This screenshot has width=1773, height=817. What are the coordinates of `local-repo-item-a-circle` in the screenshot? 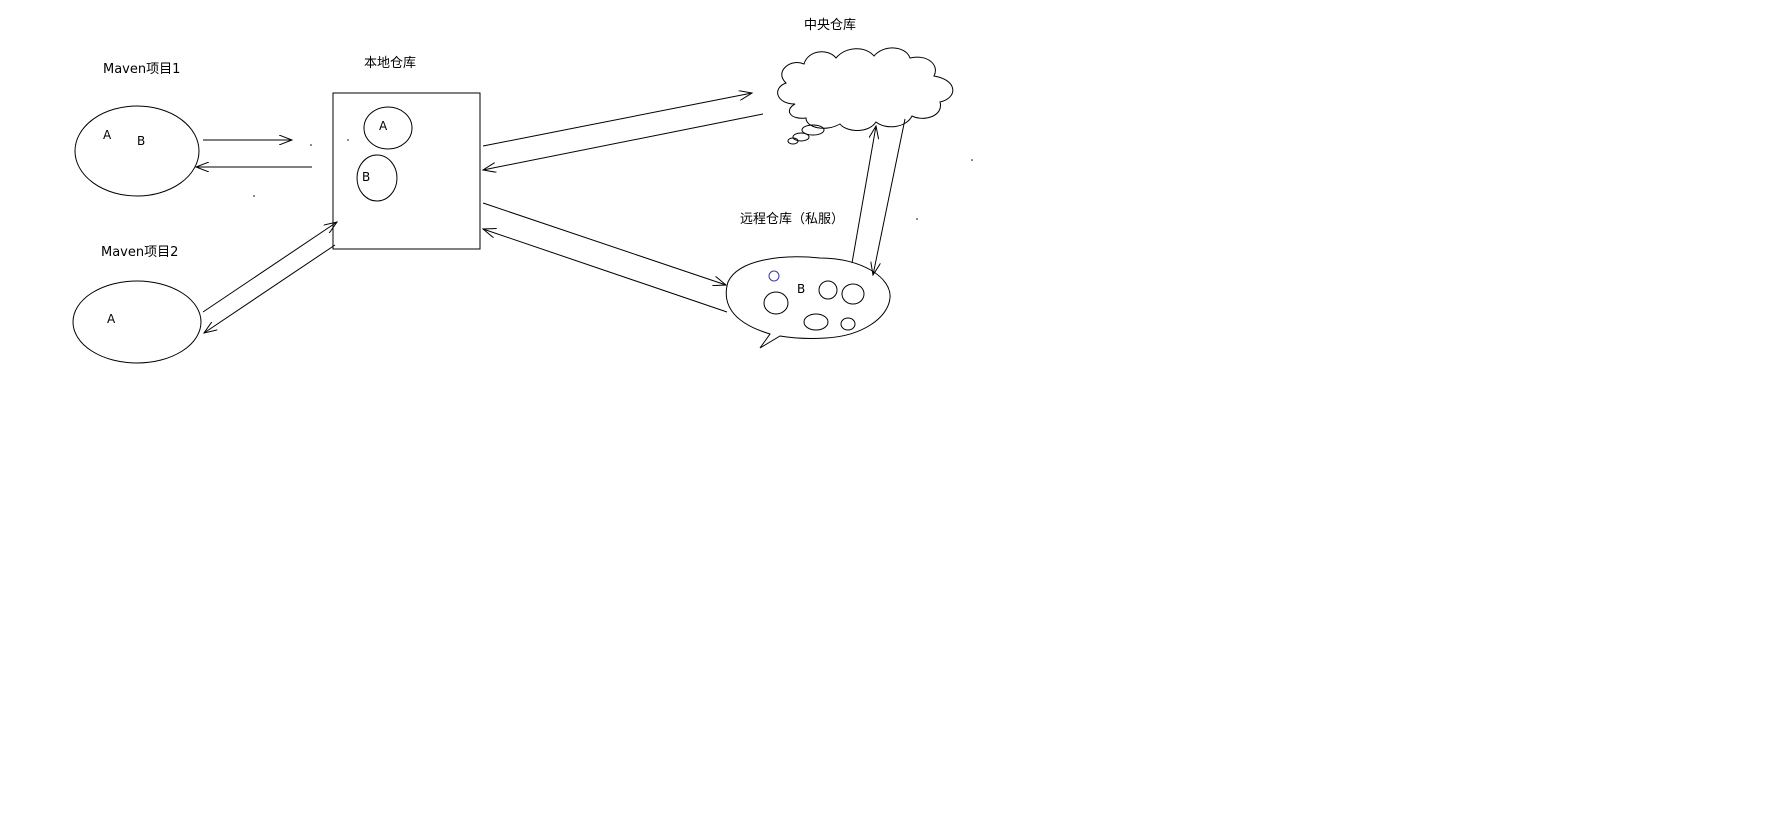 It's located at (388, 128).